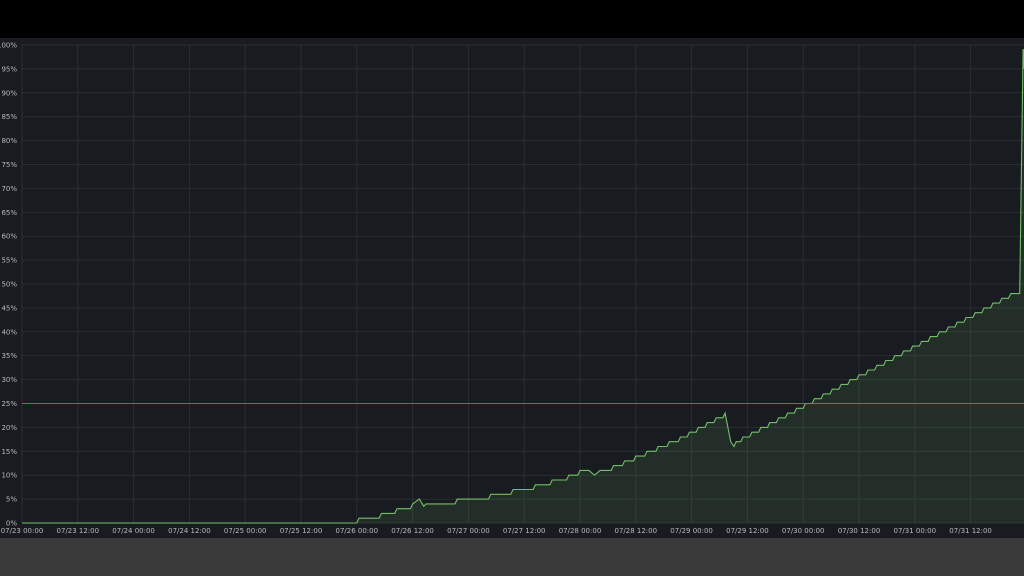 The image size is (1024, 576). What do you see at coordinates (9, 476) in the screenshot?
I see `y-tick-label: 10%` at bounding box center [9, 476].